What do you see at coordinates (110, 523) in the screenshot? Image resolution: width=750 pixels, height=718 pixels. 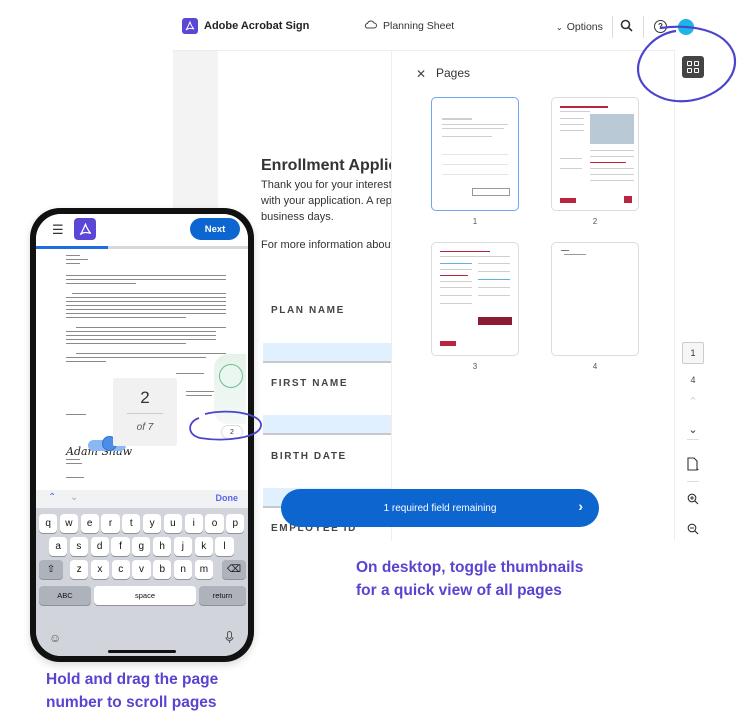 I see `key-r: r` at bounding box center [110, 523].